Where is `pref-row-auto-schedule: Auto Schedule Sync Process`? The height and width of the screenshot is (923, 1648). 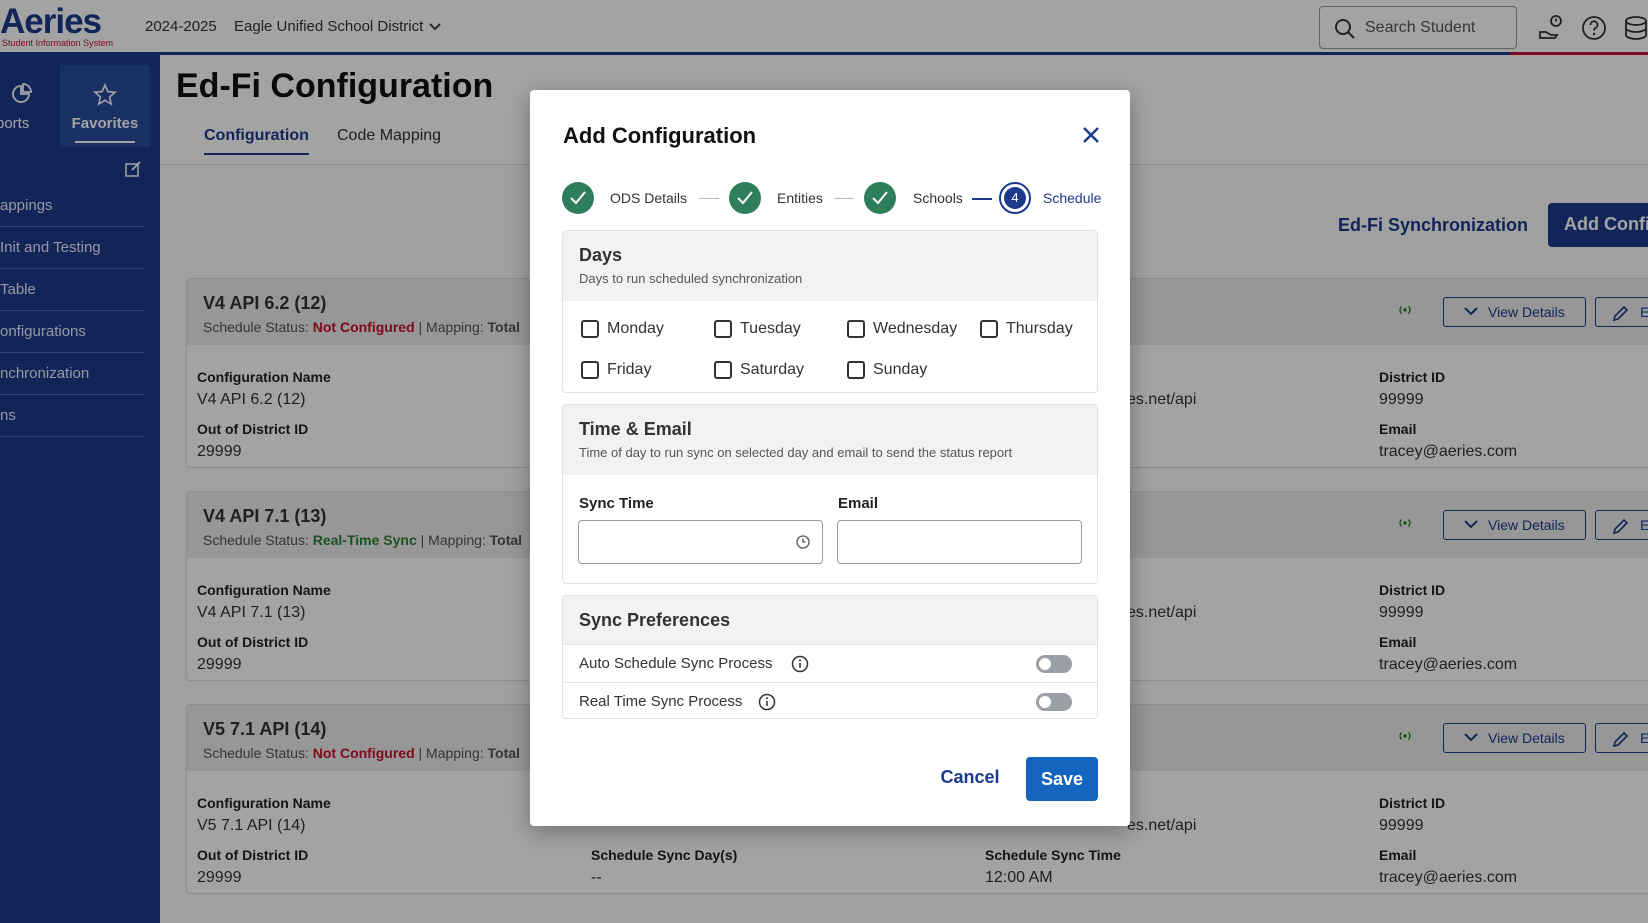 pref-row-auto-schedule: Auto Schedule Sync Process is located at coordinates (830, 663).